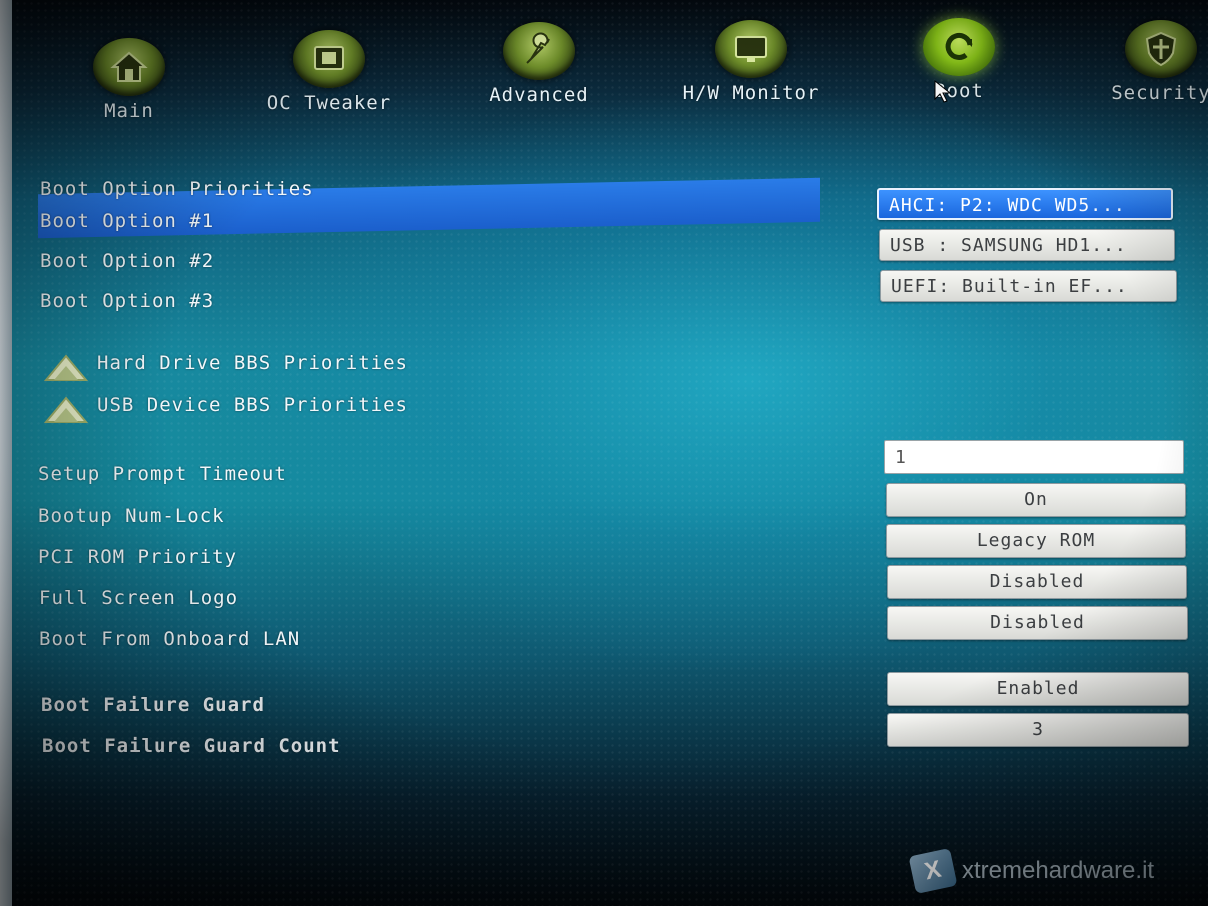 This screenshot has height=906, width=1208. I want to click on setting-label-bootup-num-lock: Bootup Num-Lock, so click(131, 516).